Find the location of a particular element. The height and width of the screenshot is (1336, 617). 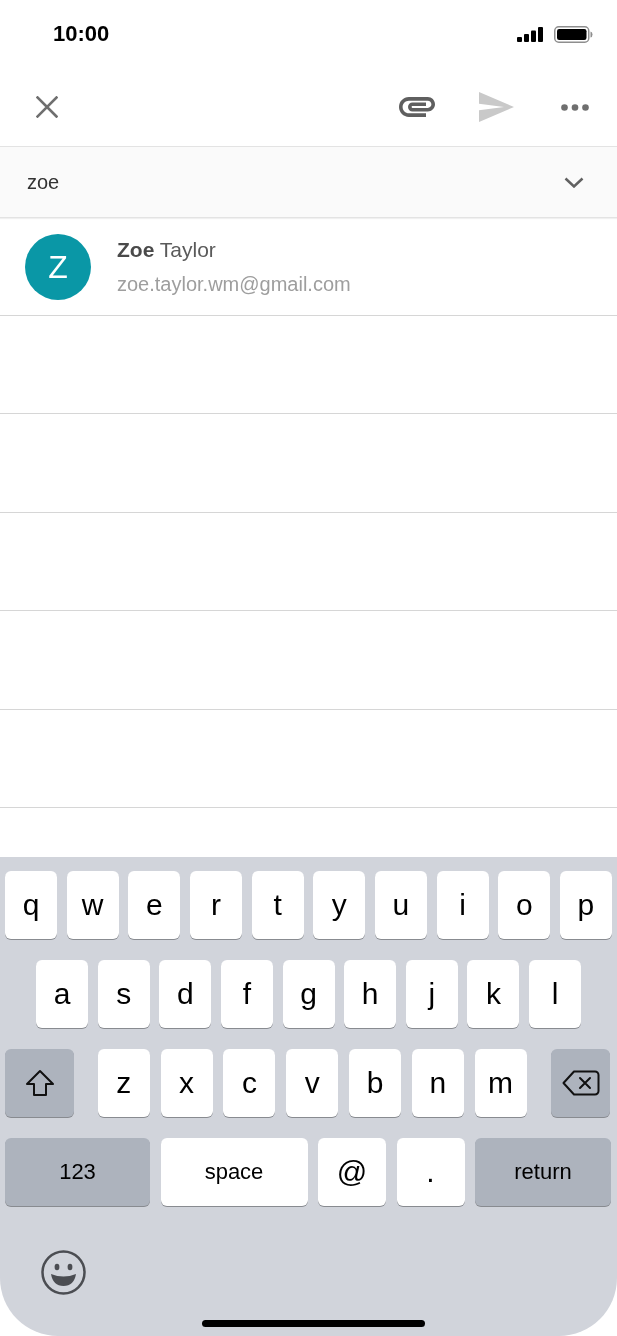

keyboard-key: a is located at coordinates (62, 994).